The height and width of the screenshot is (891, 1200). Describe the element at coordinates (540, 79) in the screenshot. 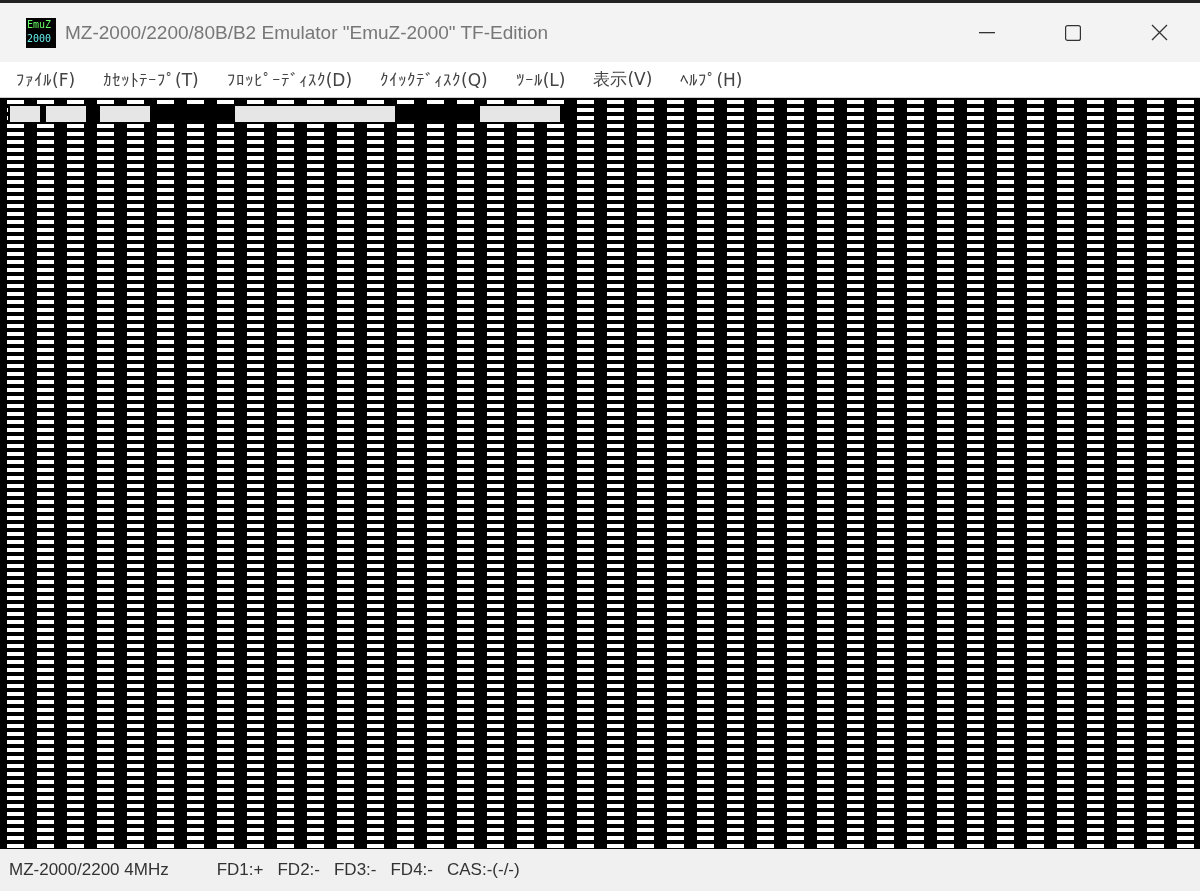

I see `menu-item: ﾂｰﾙ(L)` at that location.